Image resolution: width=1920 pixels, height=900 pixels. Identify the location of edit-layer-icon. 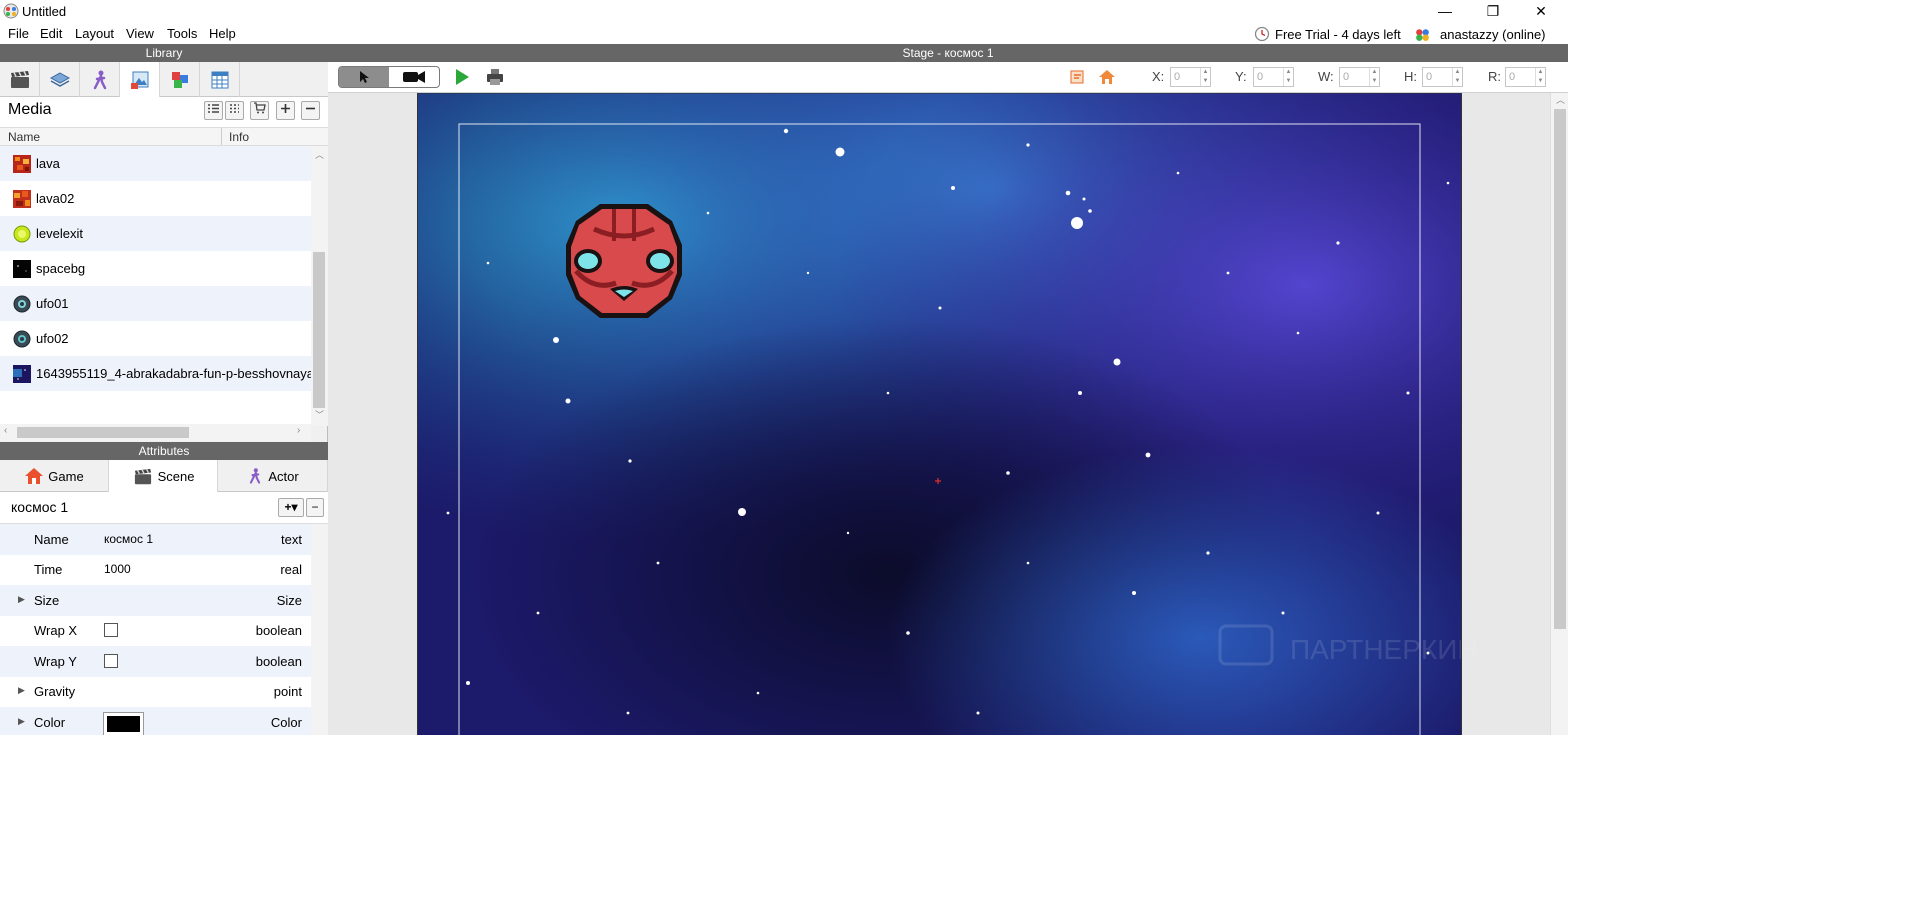
(1077, 77).